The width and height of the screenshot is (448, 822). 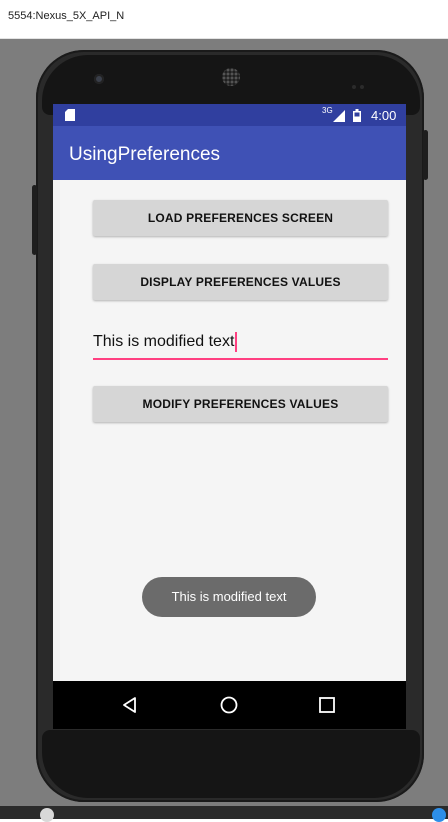 What do you see at coordinates (224, 812) in the screenshot?
I see `host-taskbar` at bounding box center [224, 812].